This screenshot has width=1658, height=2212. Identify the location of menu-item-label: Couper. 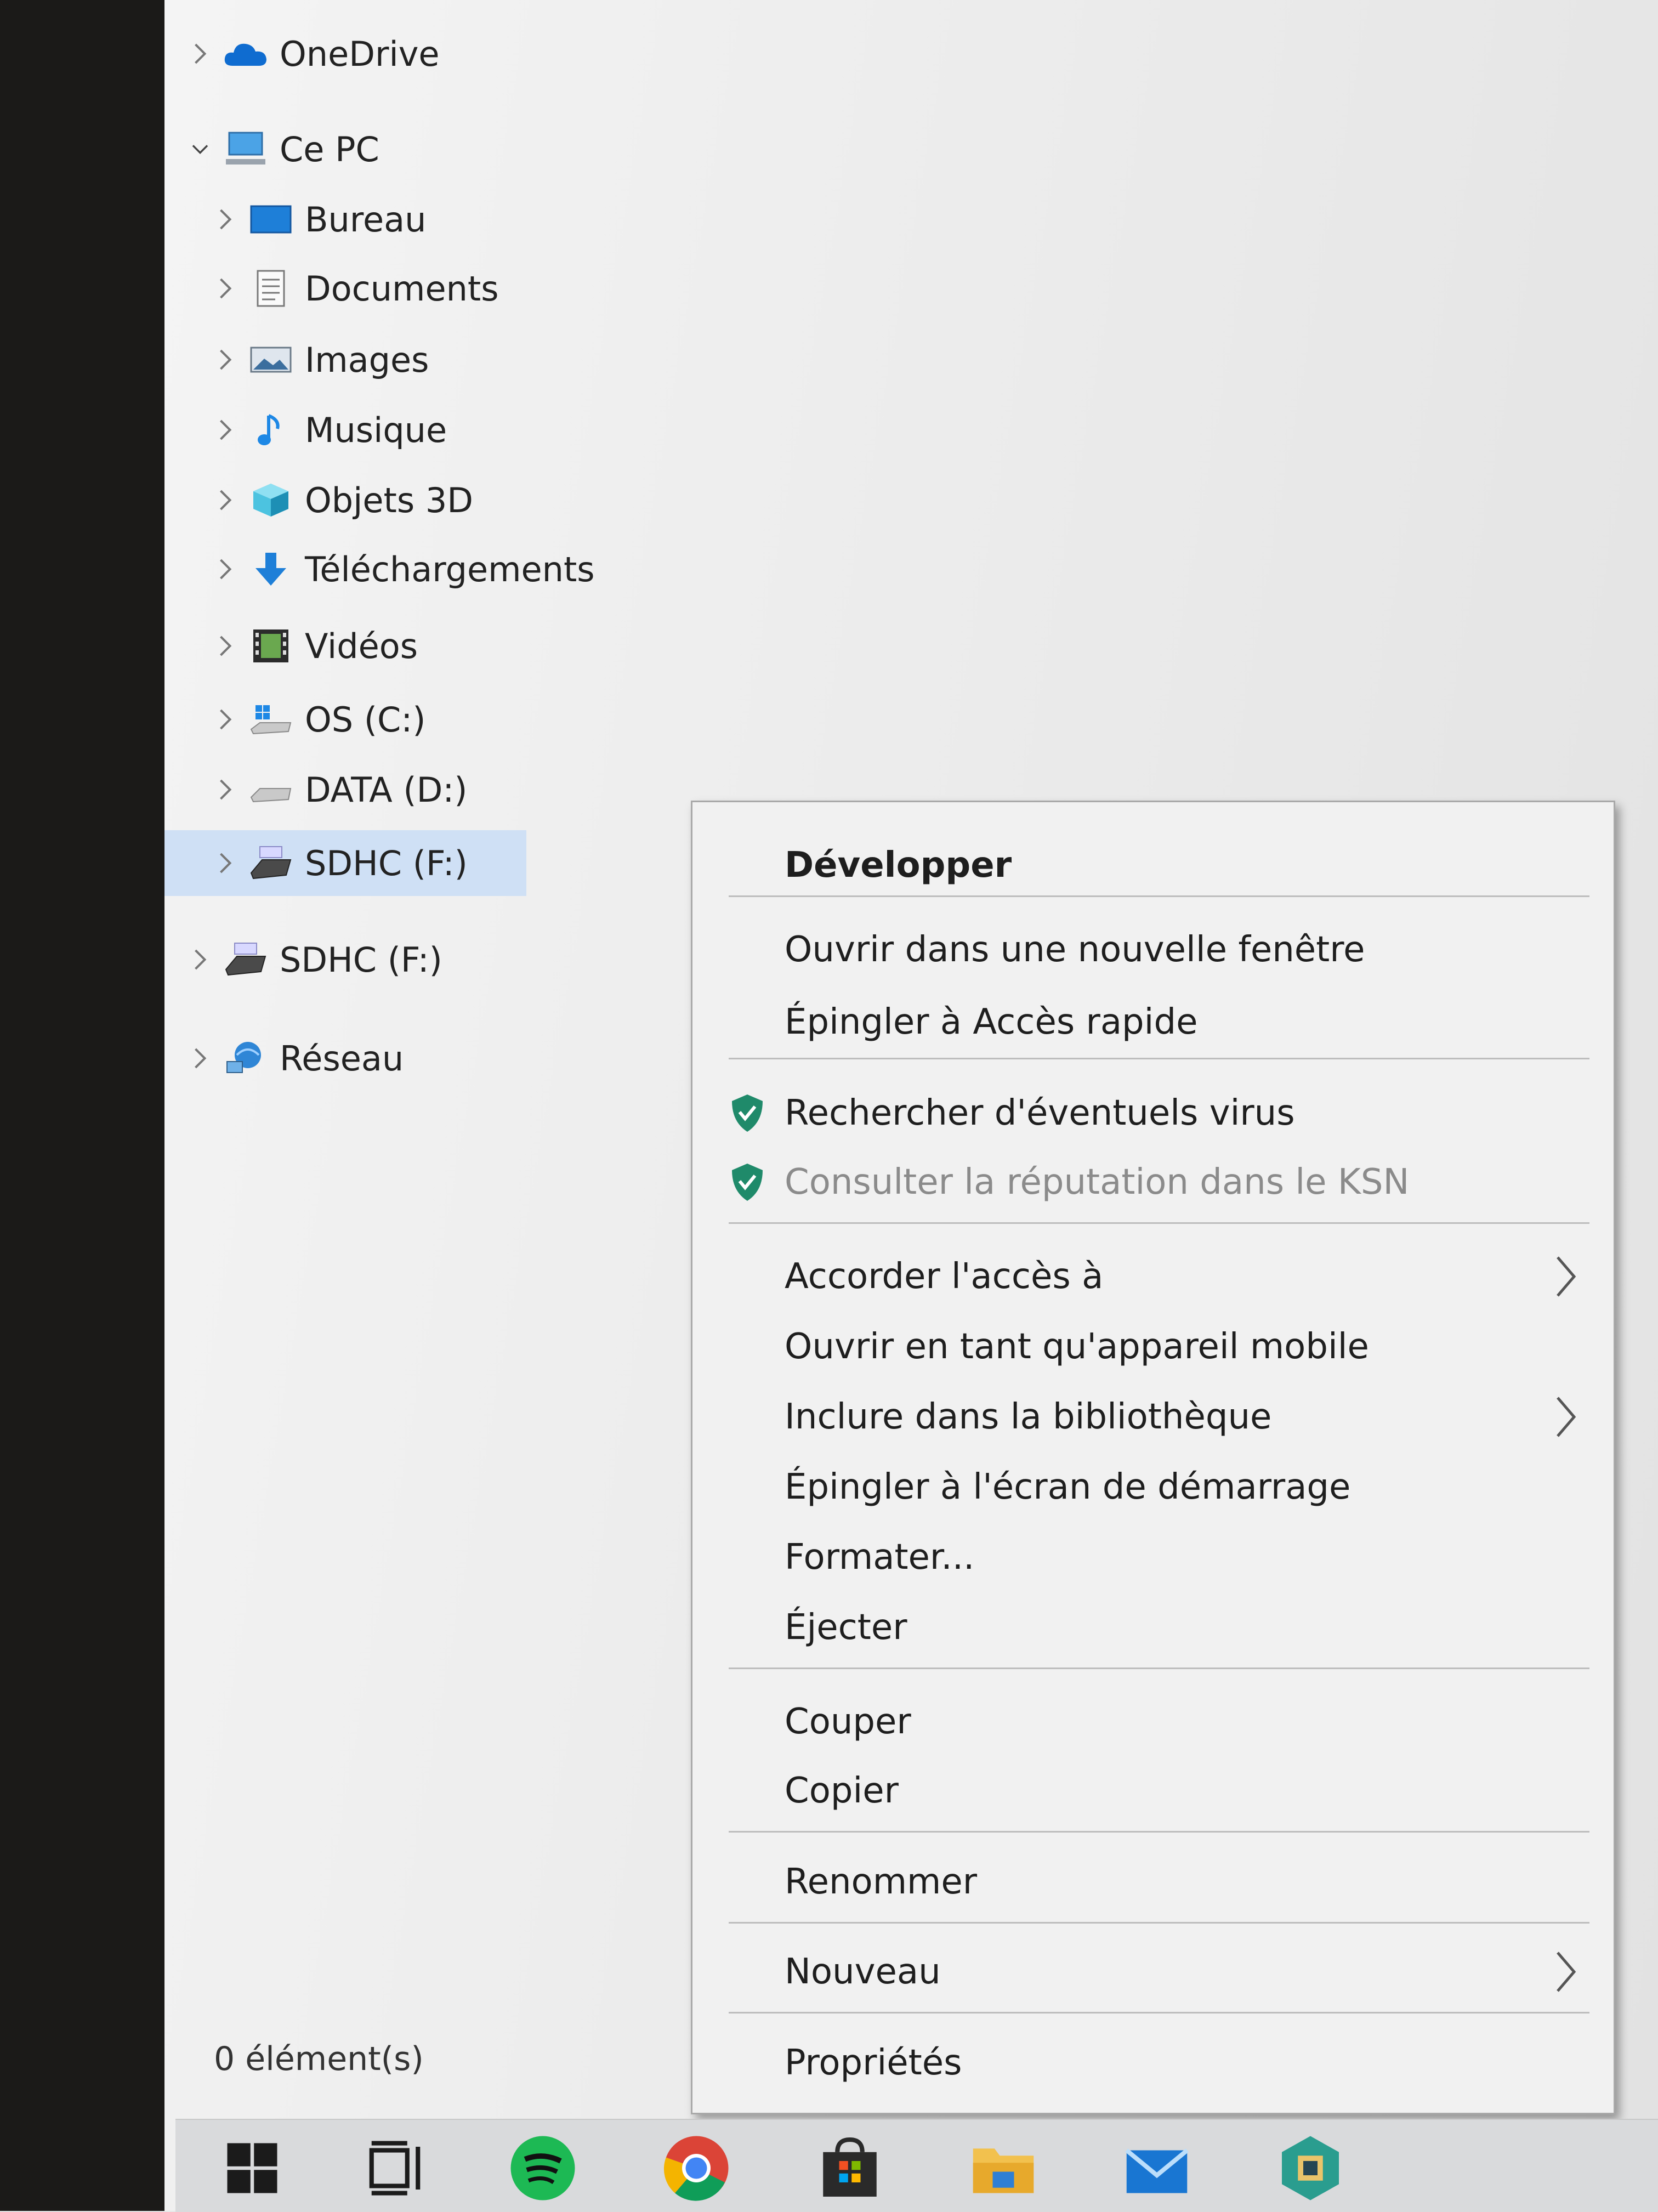
(848, 1721).